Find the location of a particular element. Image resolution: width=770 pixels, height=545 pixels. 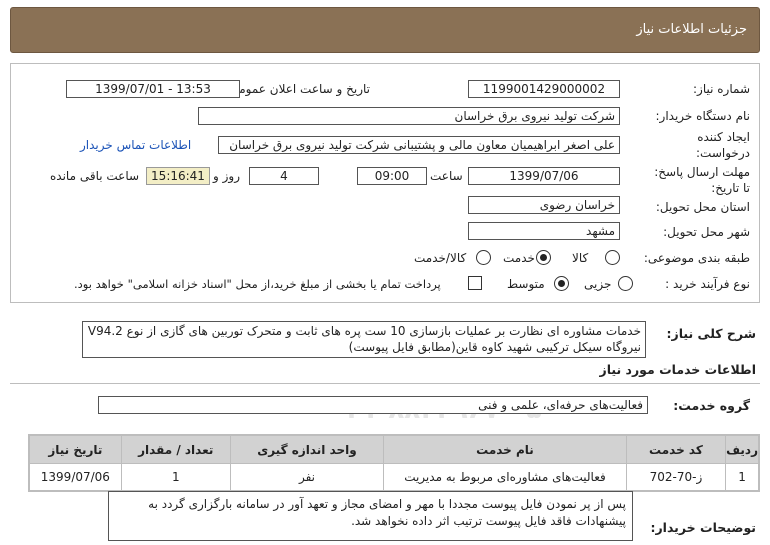

cell-unit: نفر is located at coordinates (307, 477).